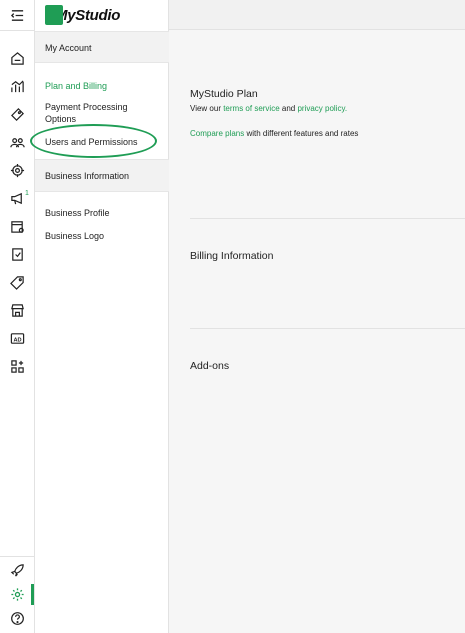 The image size is (465, 633). What do you see at coordinates (17, 570) in the screenshot?
I see `rocket-icon` at bounding box center [17, 570].